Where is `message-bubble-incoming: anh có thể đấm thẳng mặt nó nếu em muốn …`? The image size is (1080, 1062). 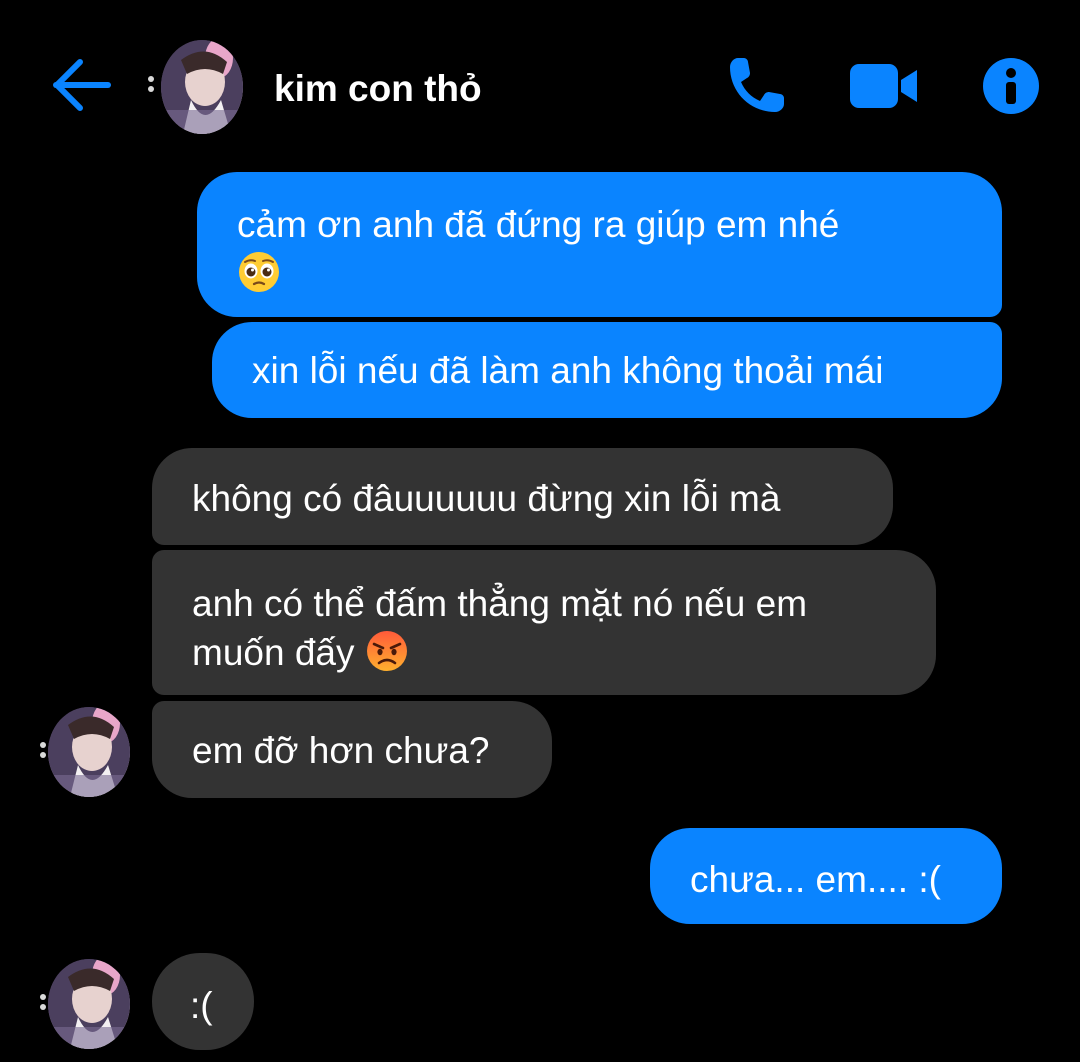 message-bubble-incoming: anh có thể đấm thẳng mặt nó nếu em muốn … is located at coordinates (544, 622).